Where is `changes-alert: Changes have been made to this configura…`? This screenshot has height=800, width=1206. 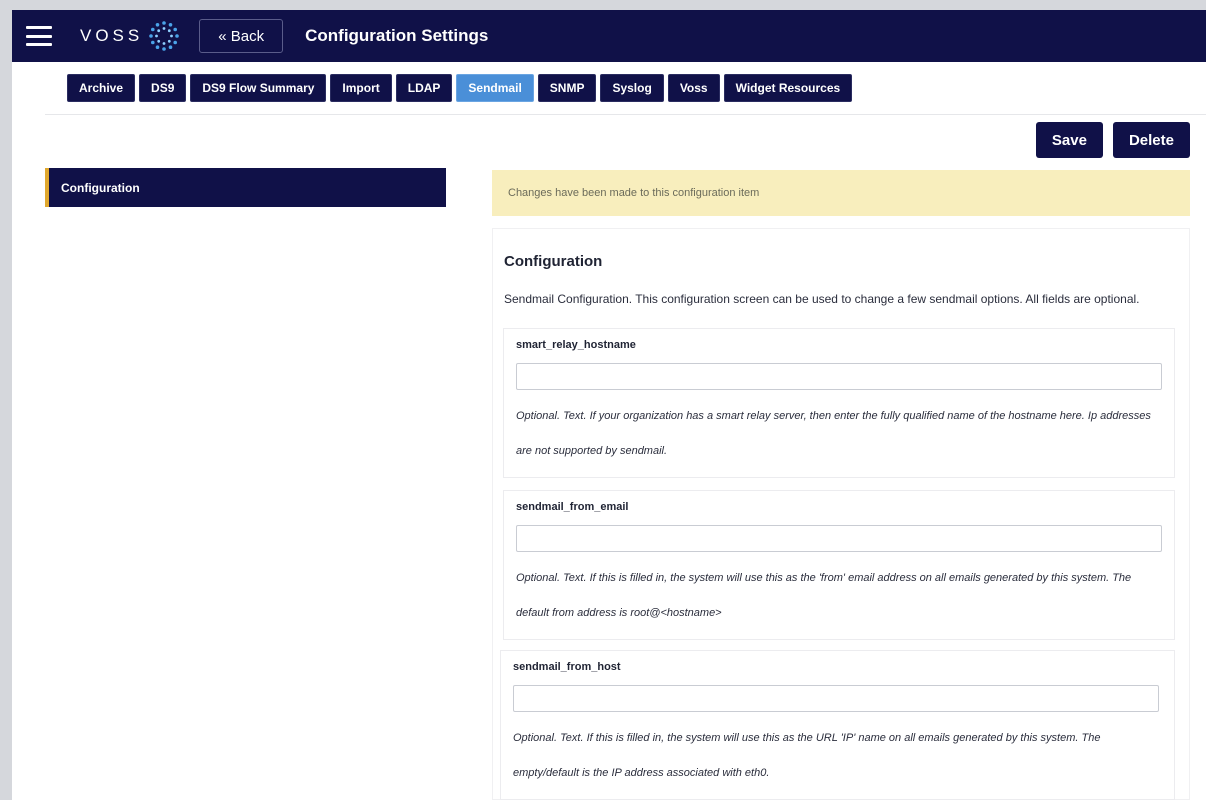
changes-alert: Changes have been made to this configura… is located at coordinates (841, 193).